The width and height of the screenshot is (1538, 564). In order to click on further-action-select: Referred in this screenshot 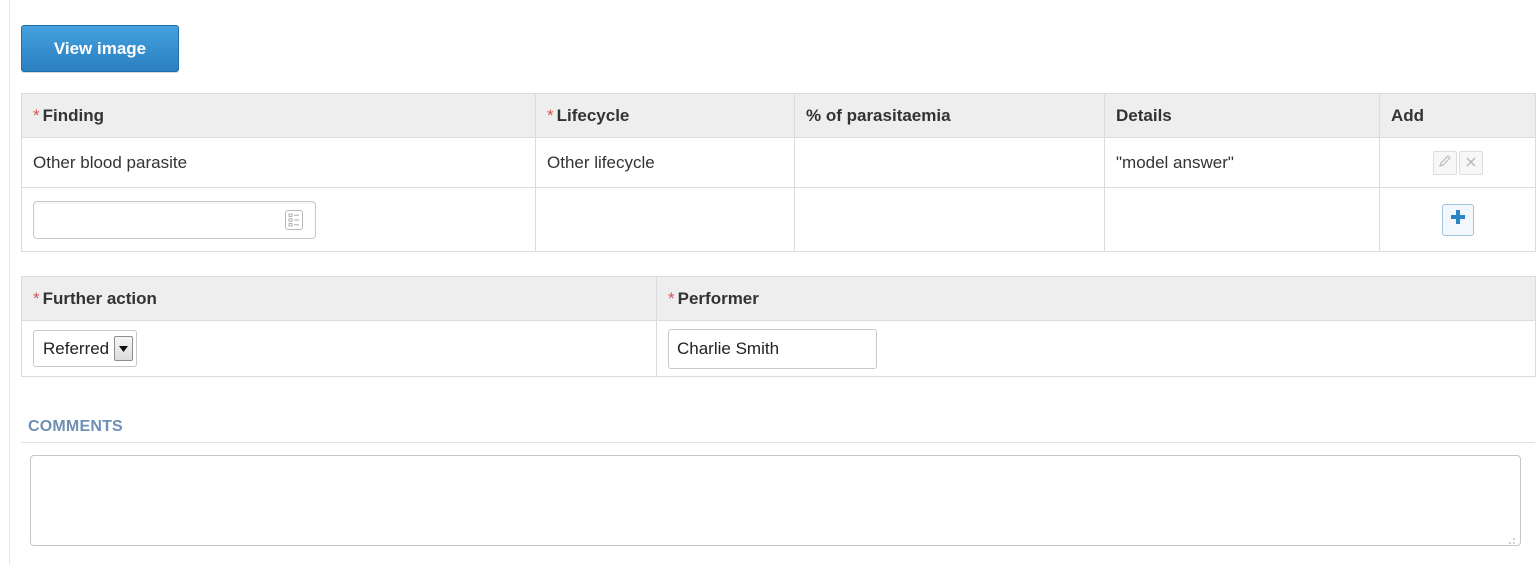, I will do `click(85, 348)`.